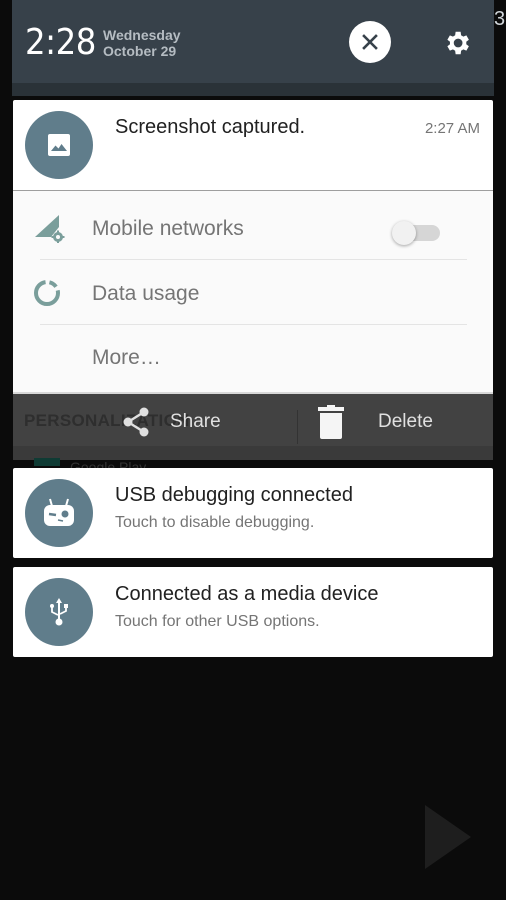  I want to click on notification-title: Screenshot captured., so click(210, 127).